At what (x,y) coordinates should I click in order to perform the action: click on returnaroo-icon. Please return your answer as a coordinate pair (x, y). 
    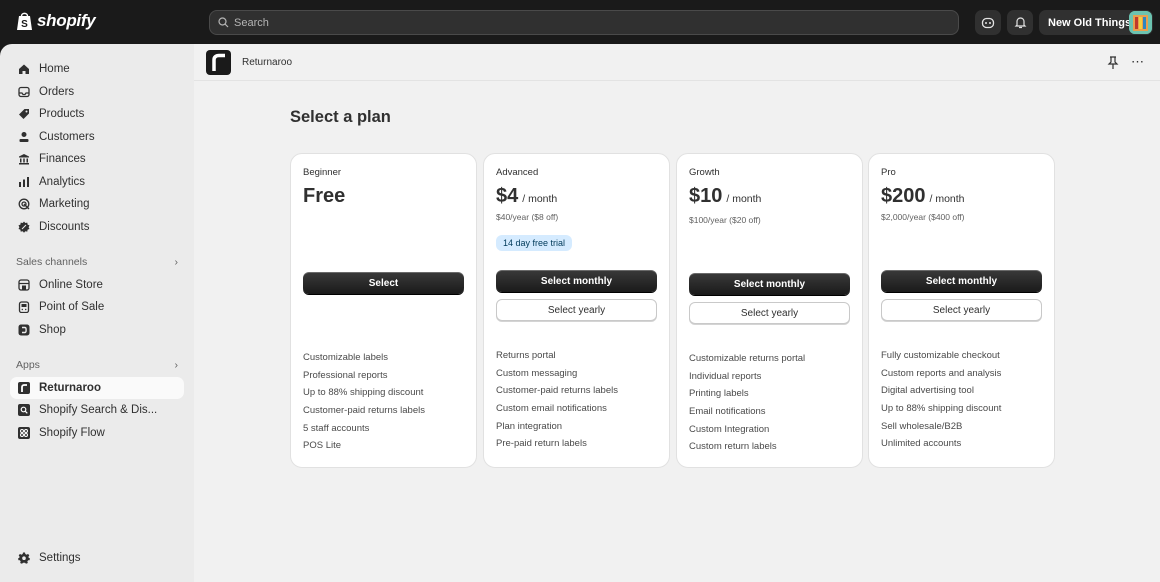
    Looking at the image, I should click on (23, 387).